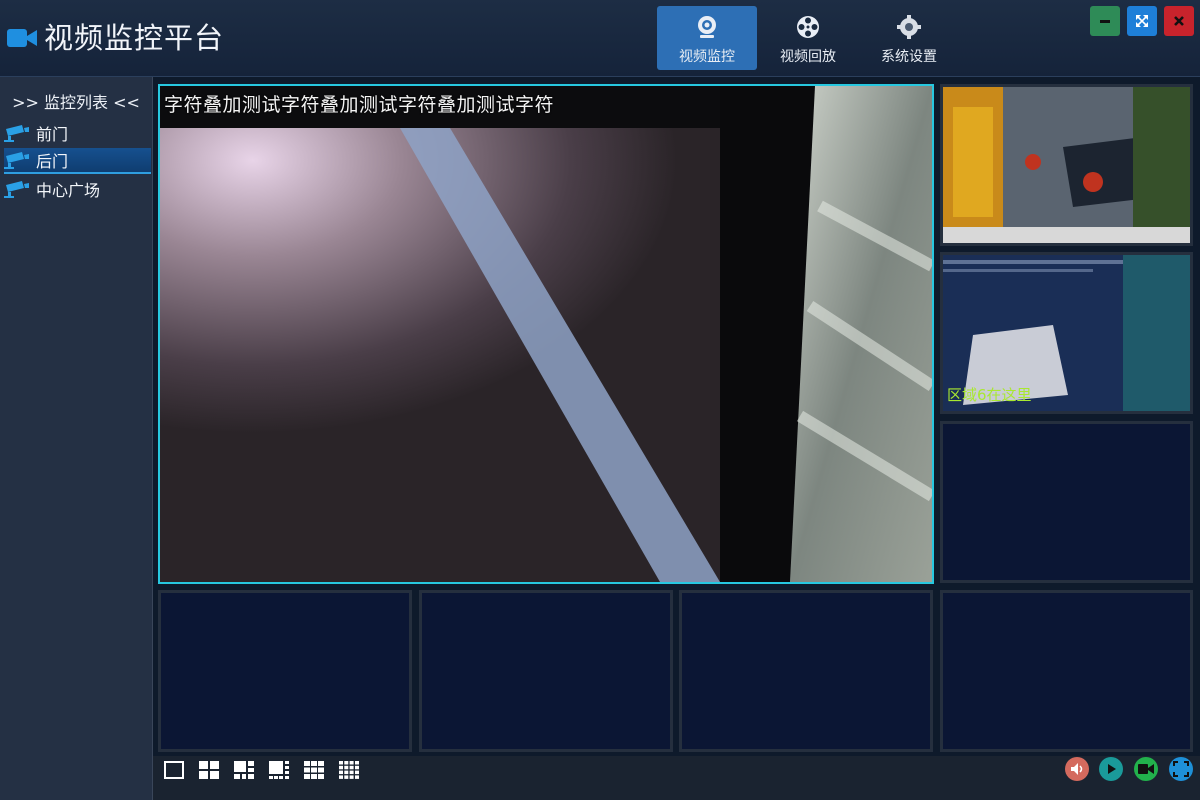 The height and width of the screenshot is (800, 1200). What do you see at coordinates (52, 161) in the screenshot?
I see `camera-item-label: 后门` at bounding box center [52, 161].